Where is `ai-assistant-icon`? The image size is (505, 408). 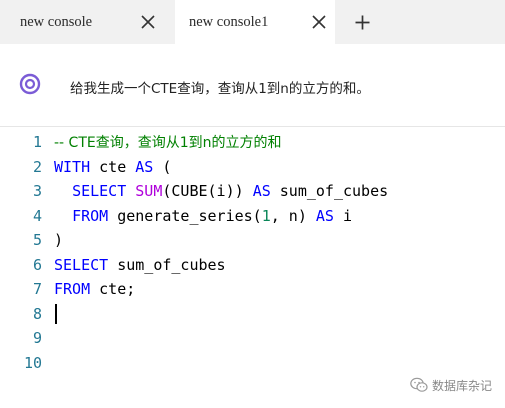 ai-assistant-icon is located at coordinates (30, 84).